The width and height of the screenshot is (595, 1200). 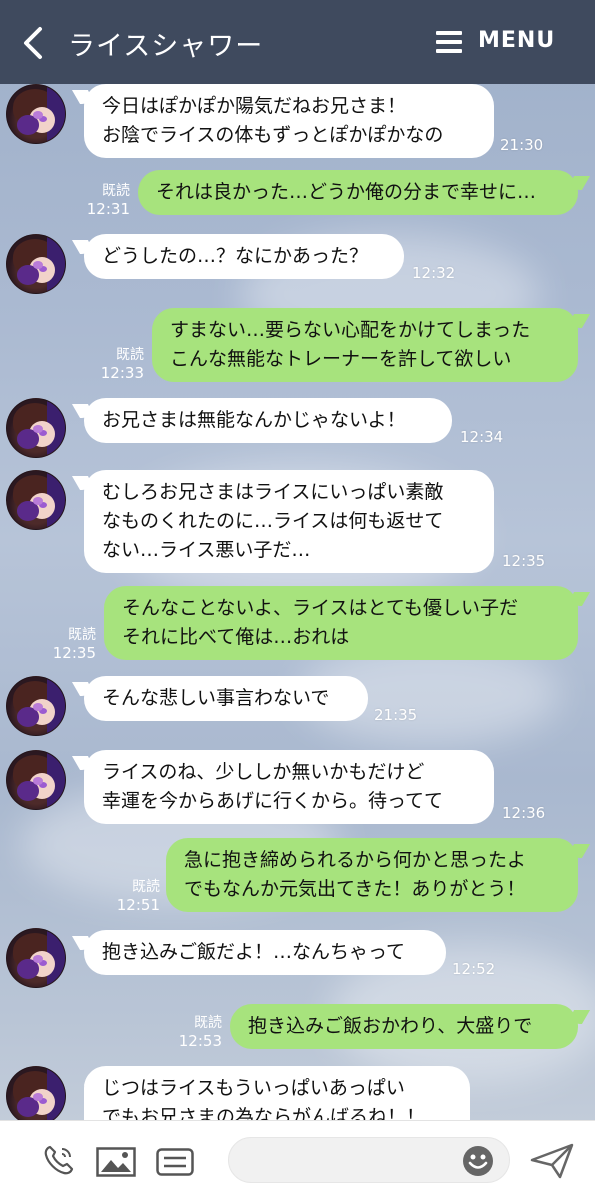 What do you see at coordinates (244, 256) in the screenshot?
I see `message-bubble: どうしたの…？なにかあった？` at bounding box center [244, 256].